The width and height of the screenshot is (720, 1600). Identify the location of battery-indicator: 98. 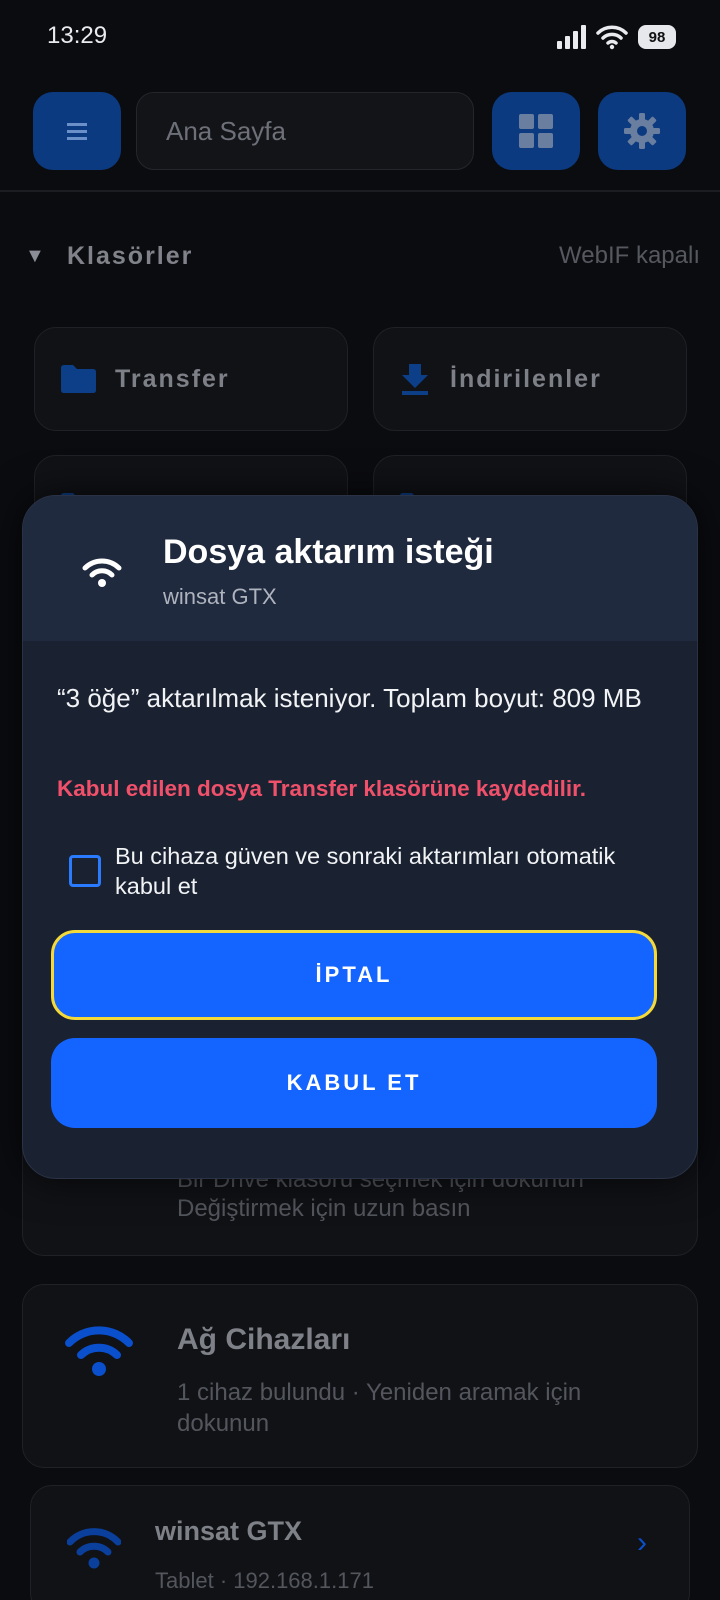
(657, 37).